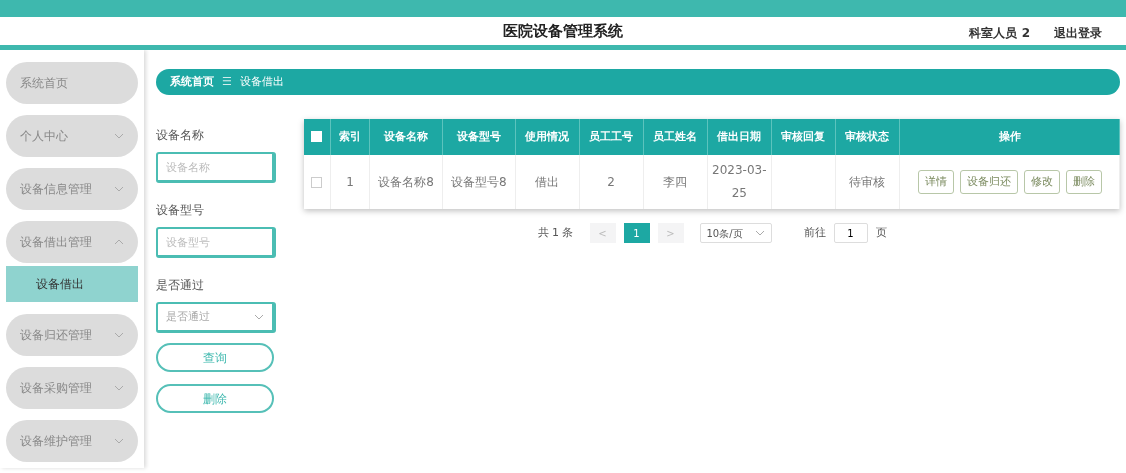 The image size is (1126, 473). I want to click on search-button: 查询, so click(215, 357).